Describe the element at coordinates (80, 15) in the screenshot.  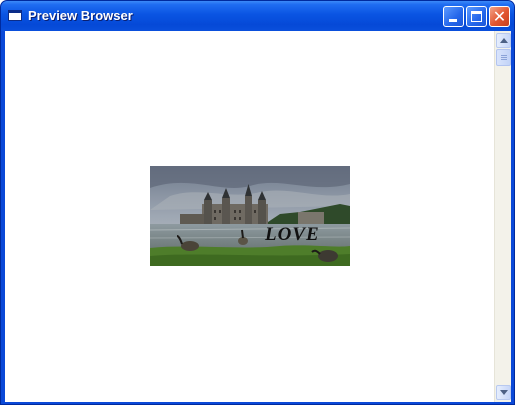
I see `window-title: Preview Browser` at that location.